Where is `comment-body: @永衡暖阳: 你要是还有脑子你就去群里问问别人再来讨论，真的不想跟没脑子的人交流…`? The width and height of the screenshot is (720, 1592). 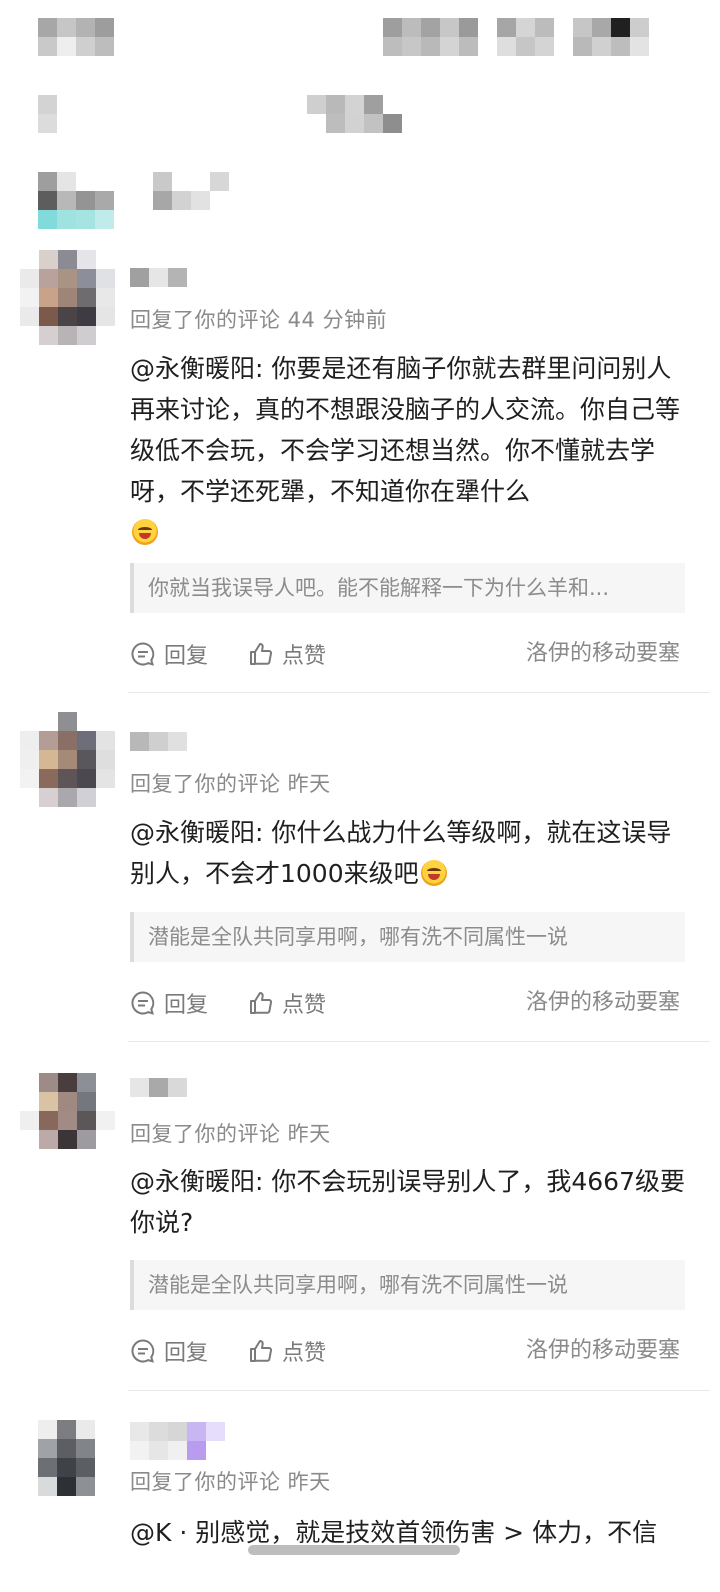 comment-body: @永衡暖阳: 你要是还有脑子你就去群里问问别人再来讨论，真的不想跟没脑子的人交流… is located at coordinates (410, 450).